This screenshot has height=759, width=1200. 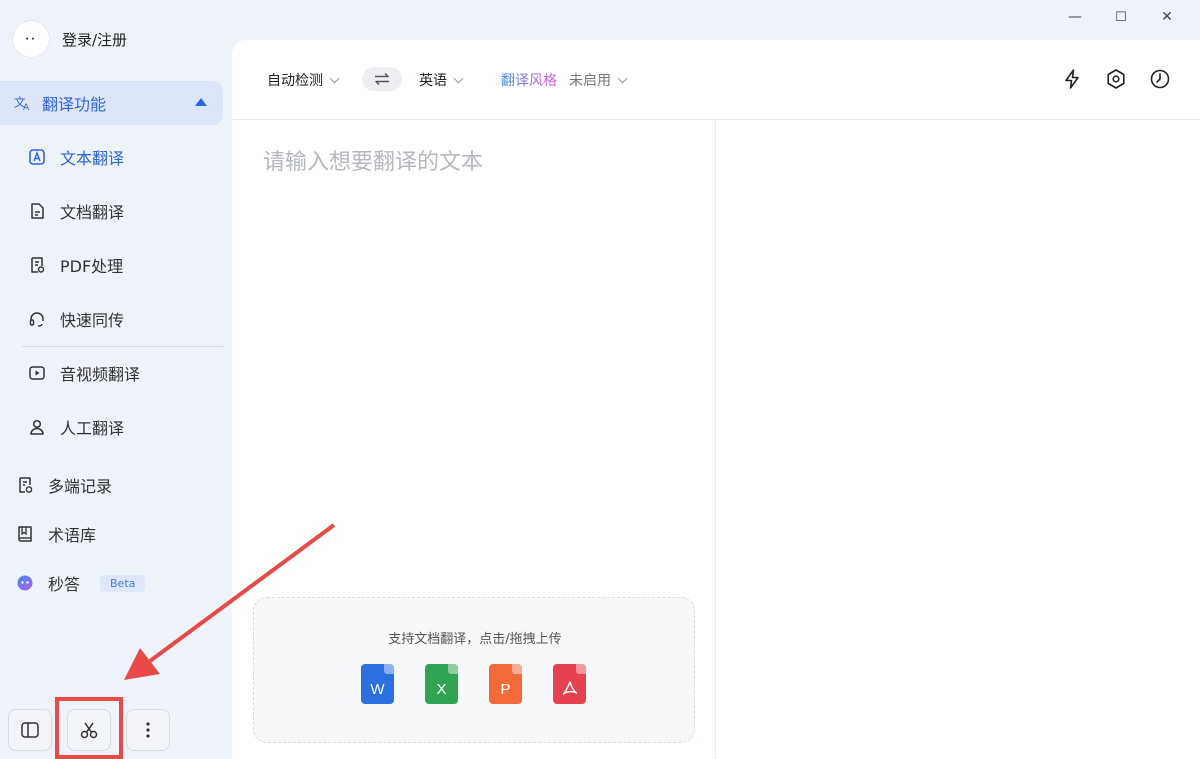 I want to click on maximize-button: ☐, so click(x=1121, y=17).